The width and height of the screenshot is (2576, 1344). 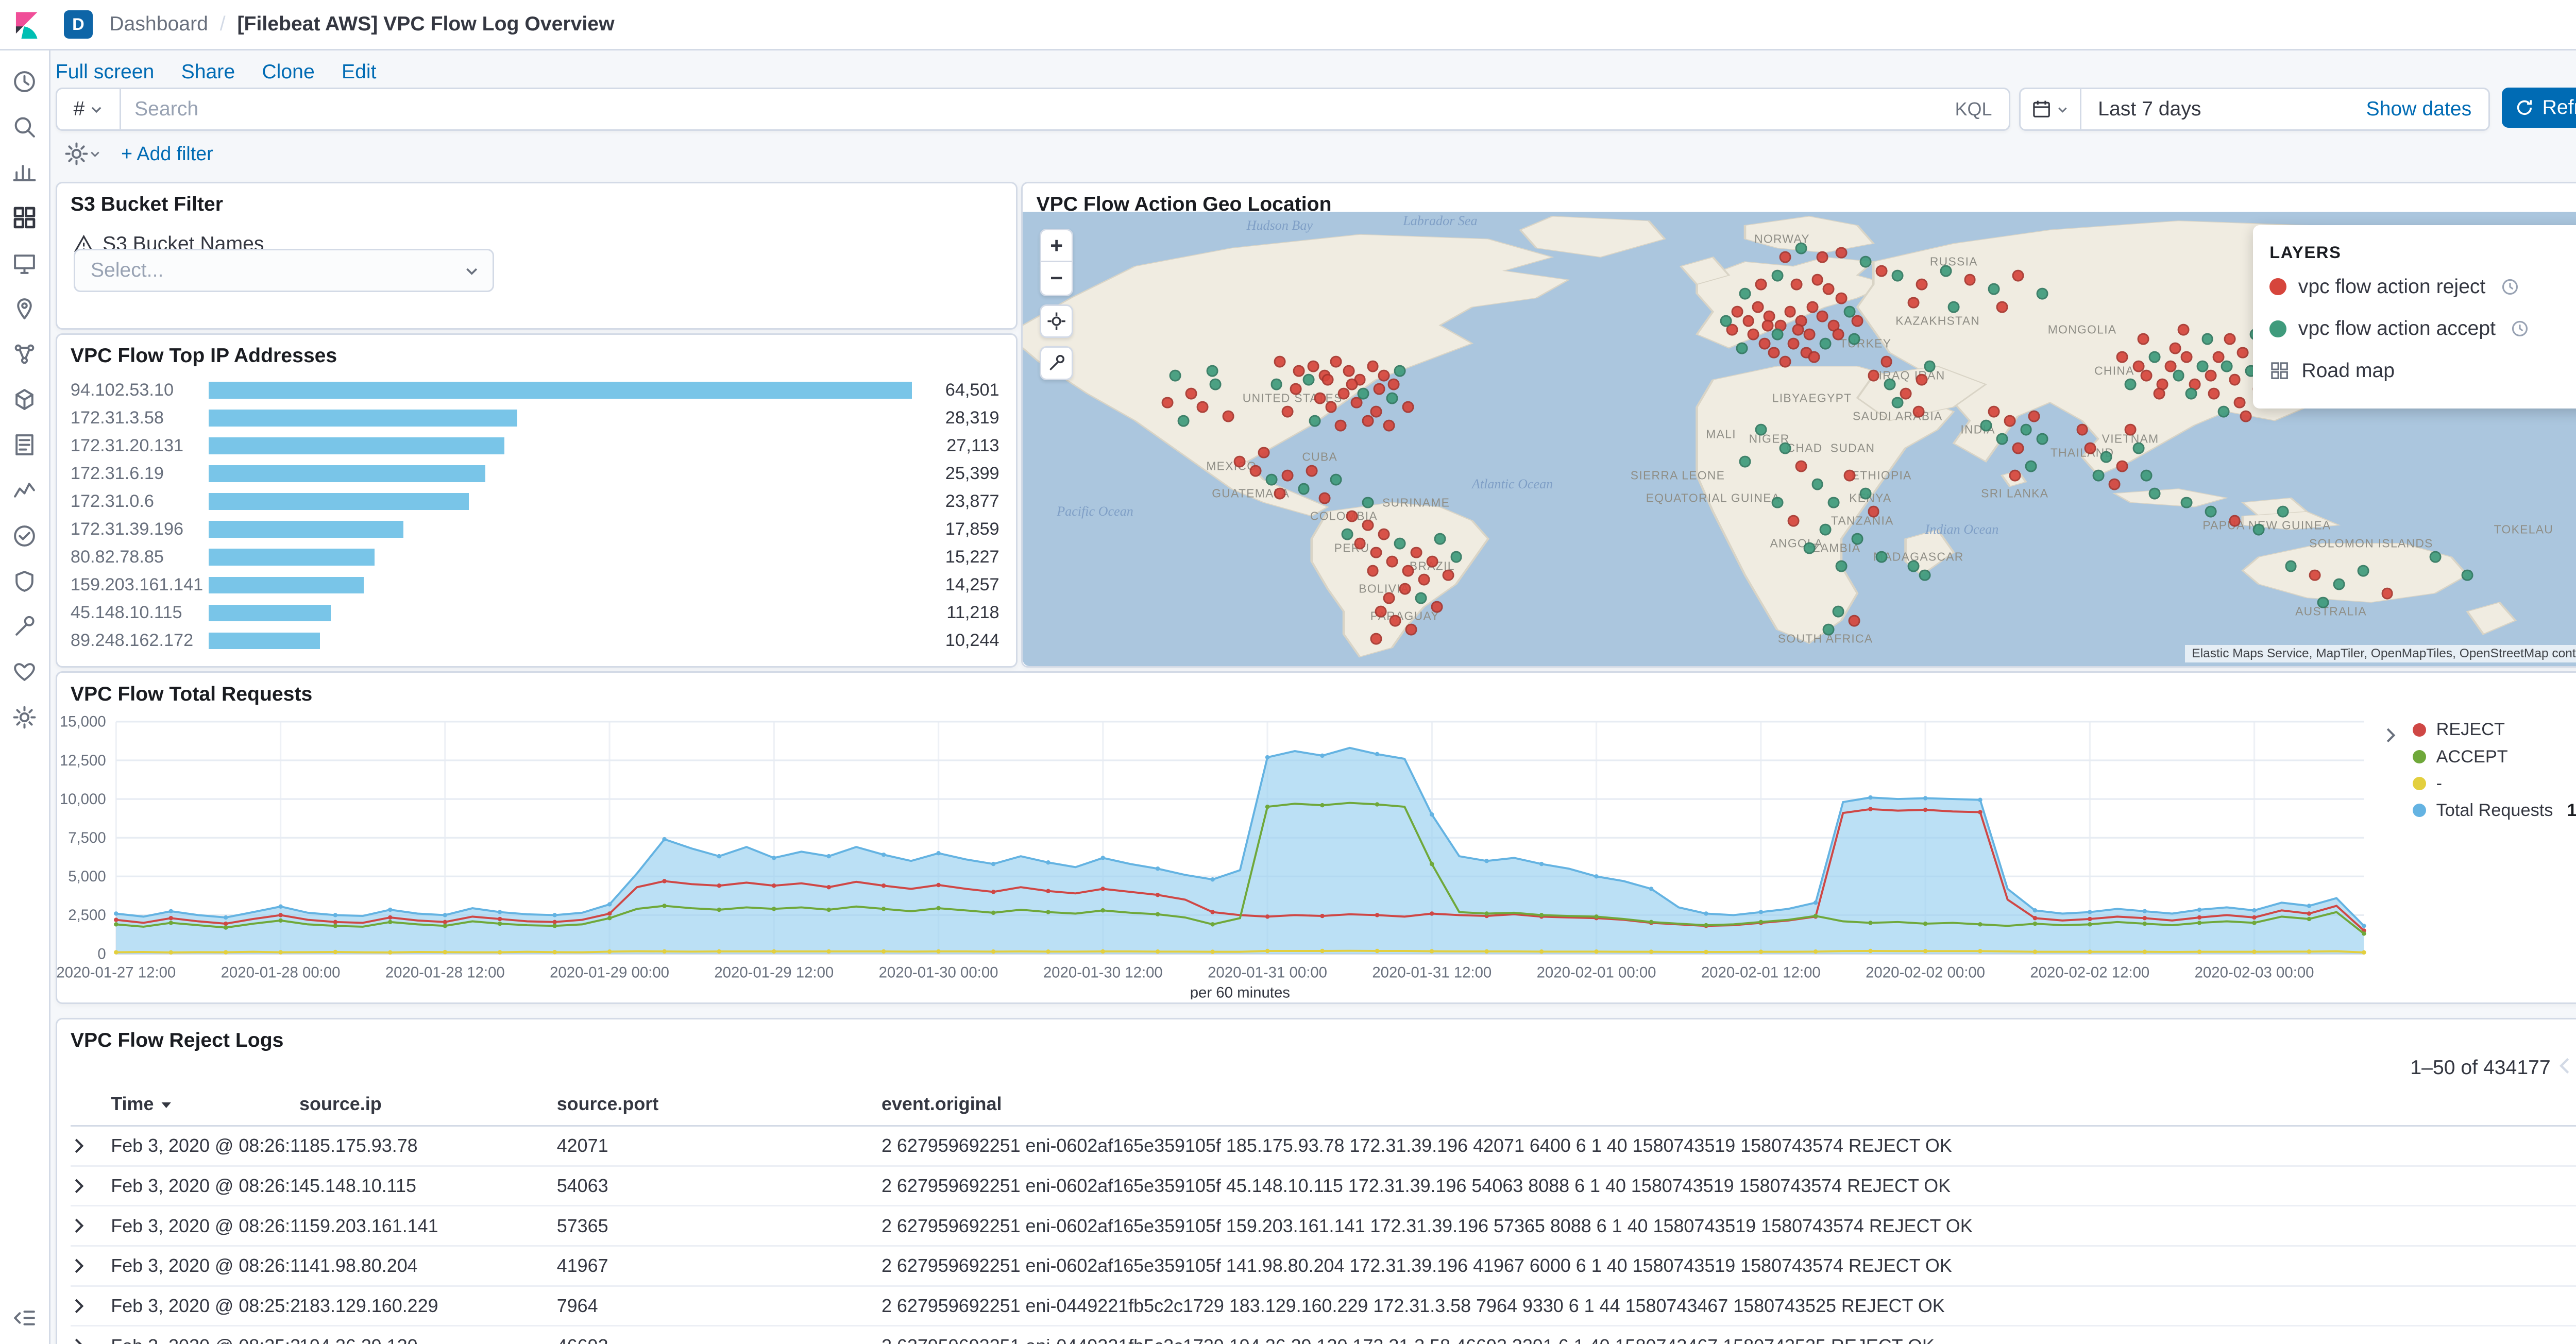 I want to click on collapse-nav-icon, so click(x=24, y=1318).